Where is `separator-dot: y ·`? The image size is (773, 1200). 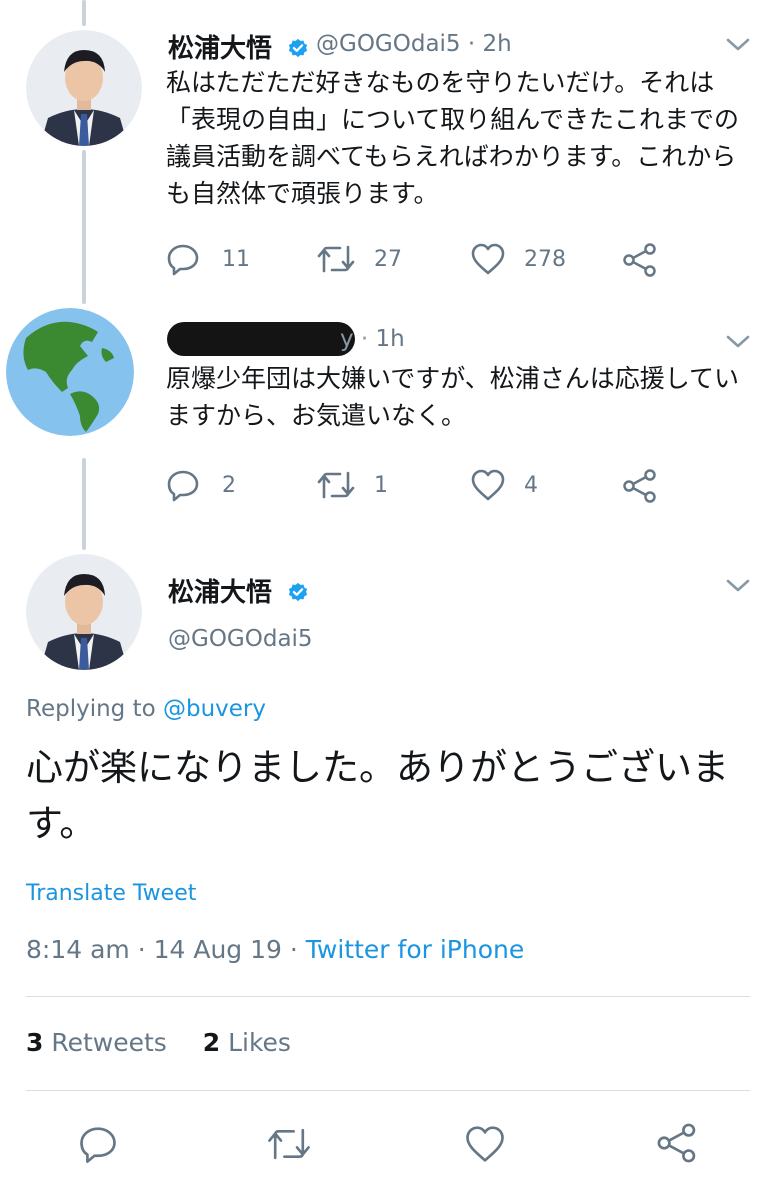 separator-dot: y · is located at coordinates (358, 339).